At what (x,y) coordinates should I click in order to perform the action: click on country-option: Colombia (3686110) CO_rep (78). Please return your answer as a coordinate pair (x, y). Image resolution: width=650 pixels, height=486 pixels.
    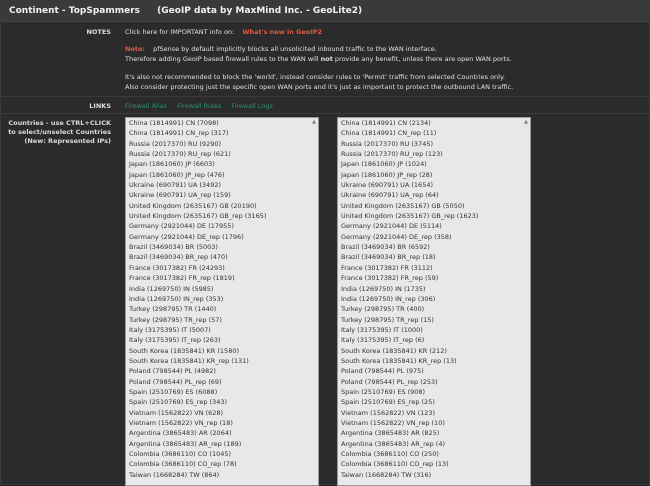
    Looking at the image, I should click on (222, 464).